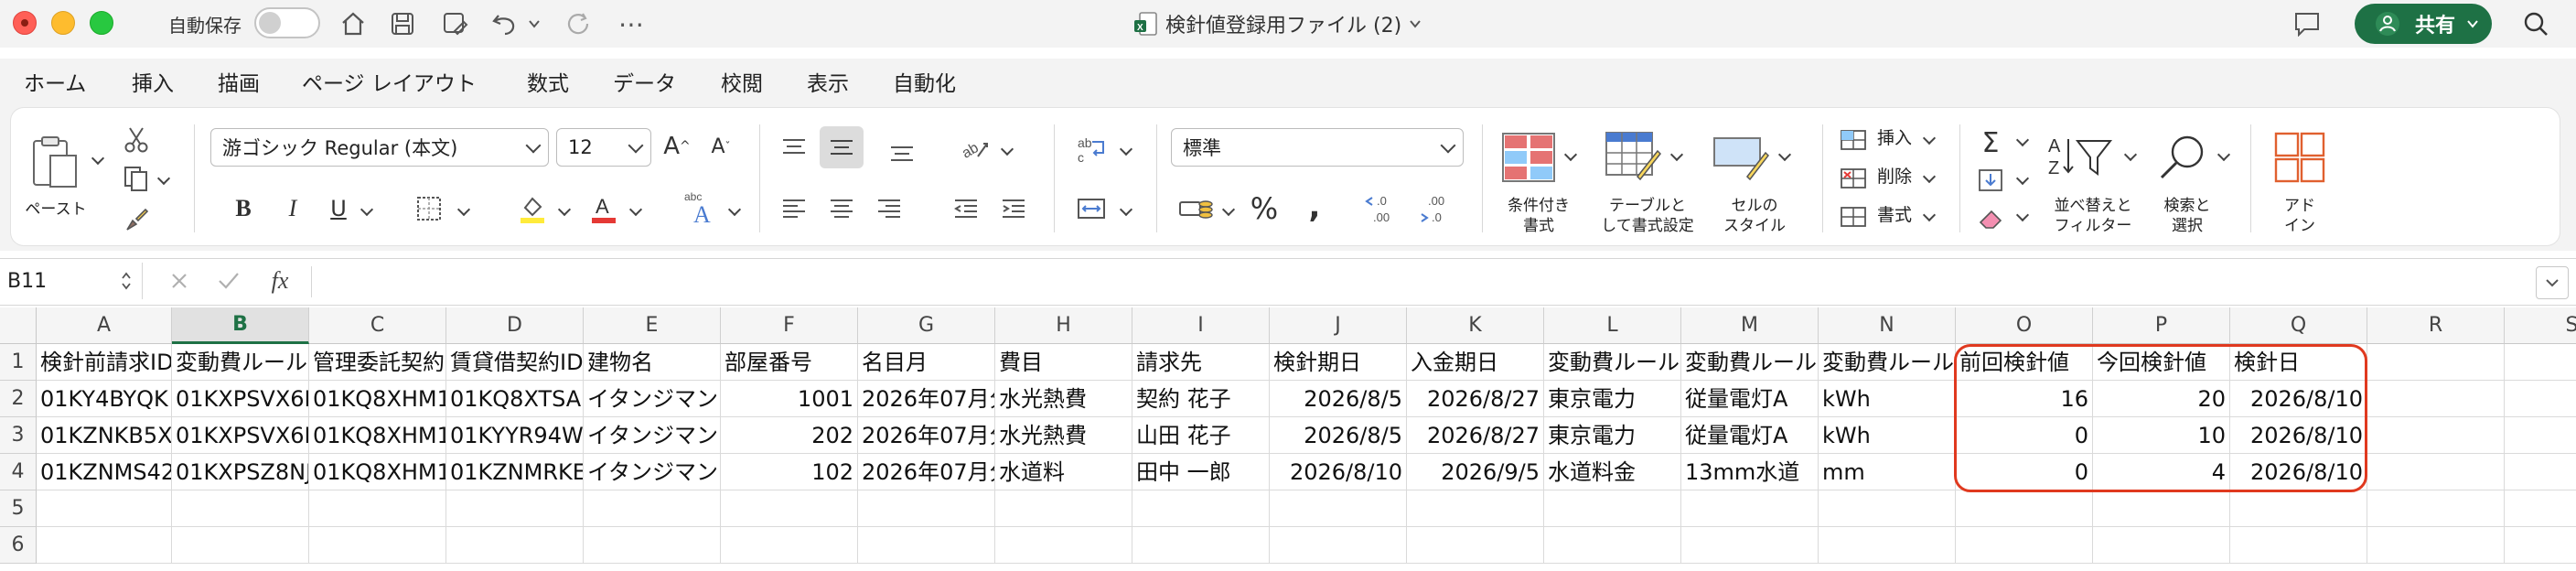 The image size is (2576, 571). I want to click on cell-p4: 4, so click(2161, 472).